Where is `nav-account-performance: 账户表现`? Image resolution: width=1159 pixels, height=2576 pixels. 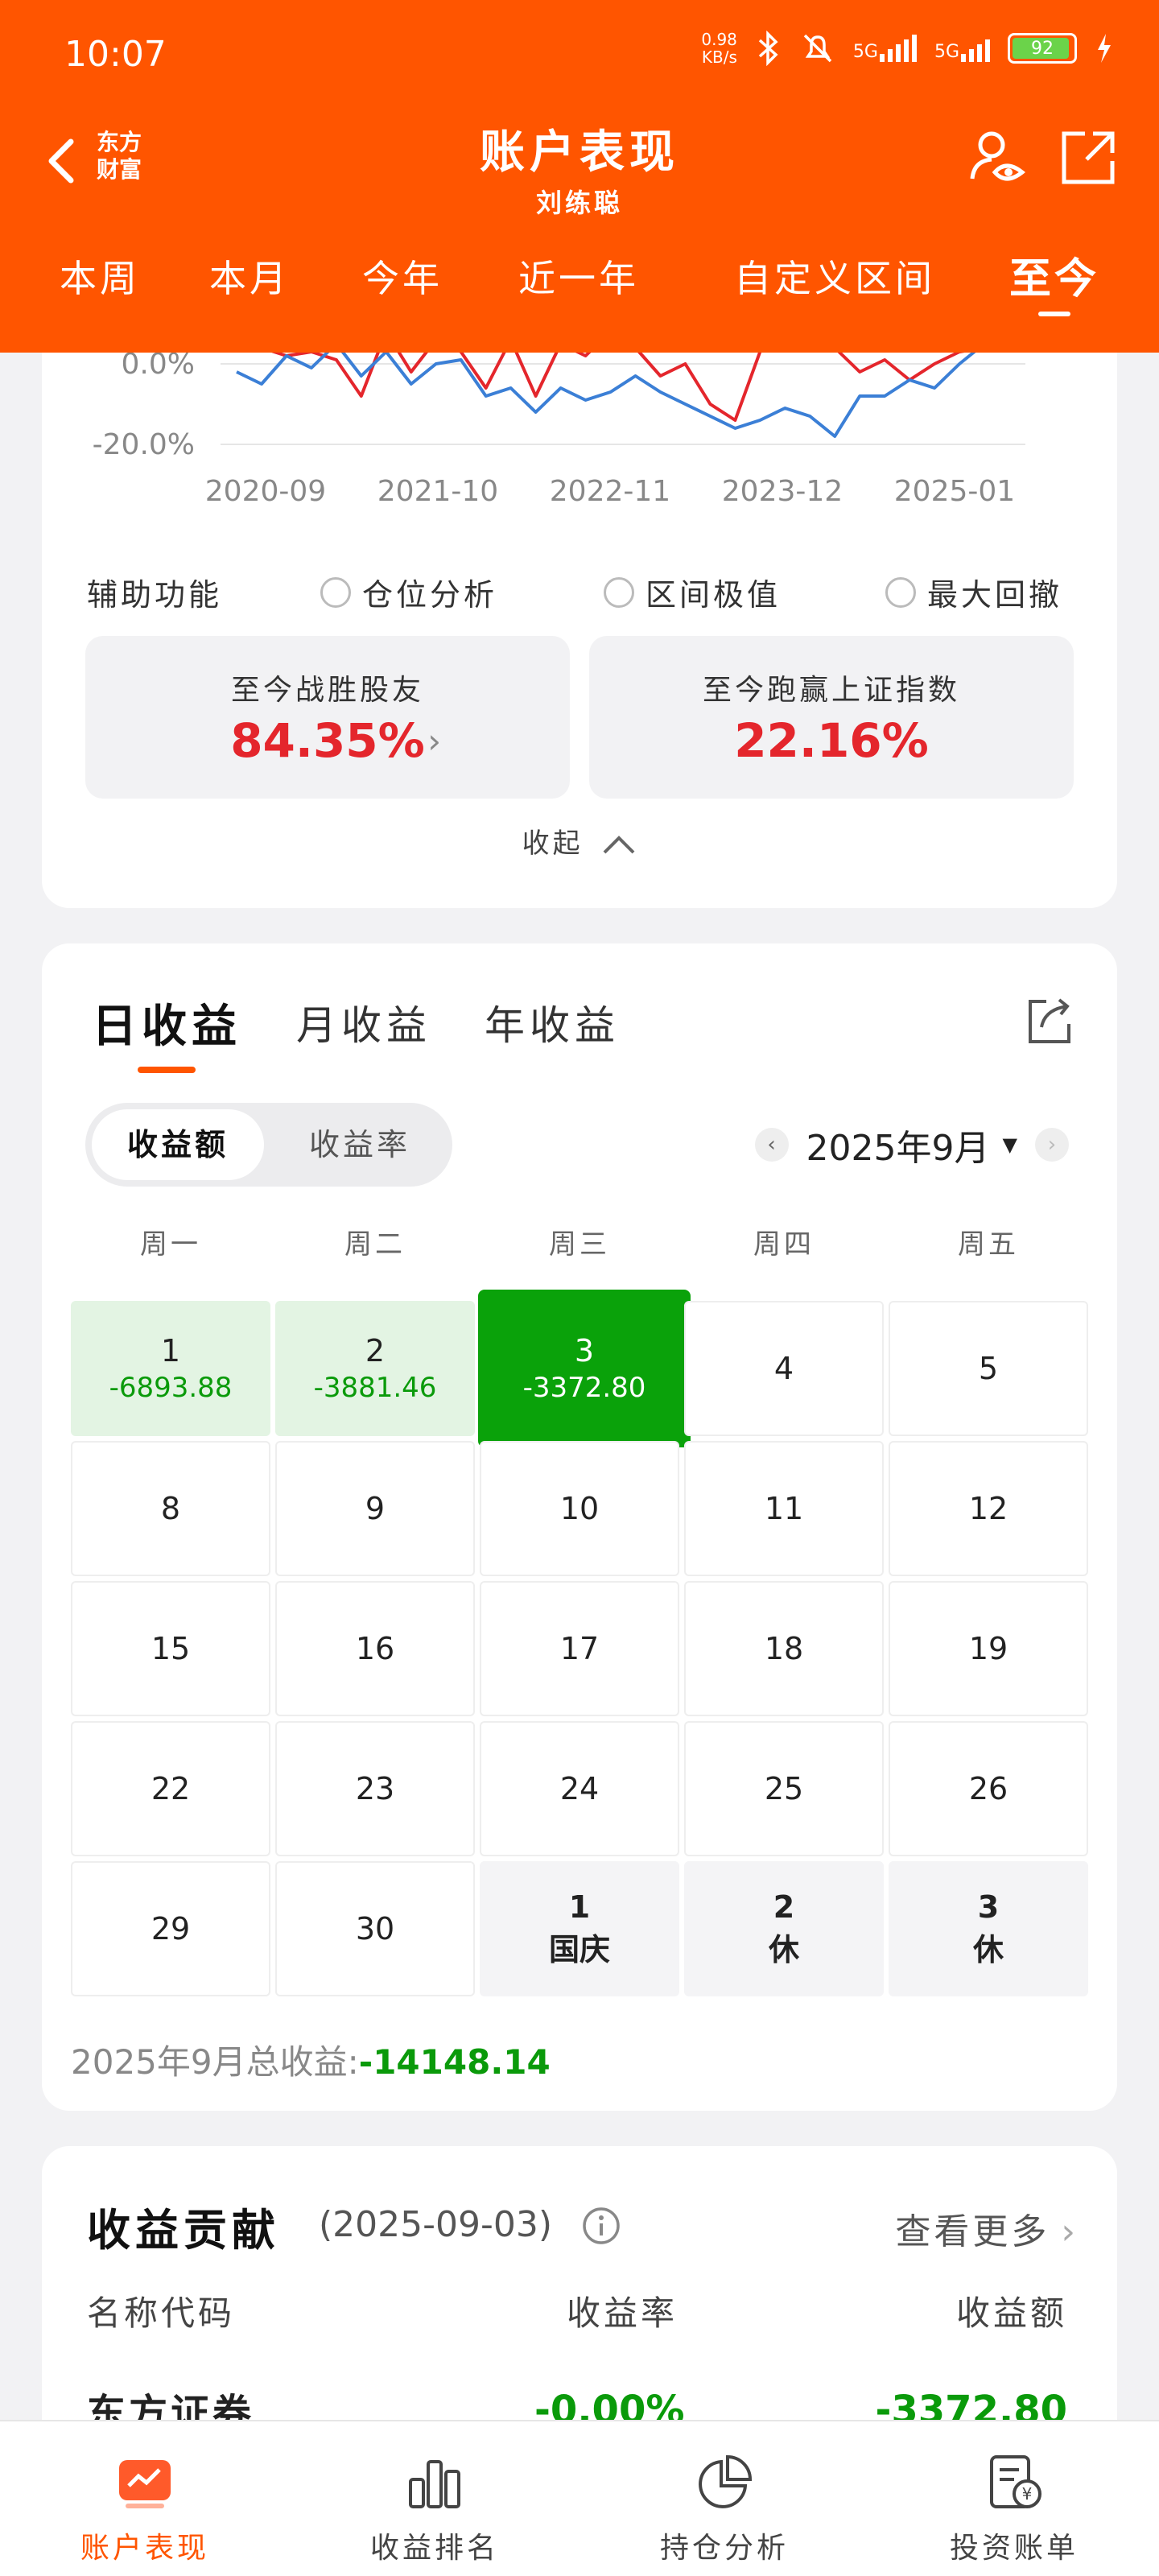 nav-account-performance: 账户表现 is located at coordinates (145, 2508).